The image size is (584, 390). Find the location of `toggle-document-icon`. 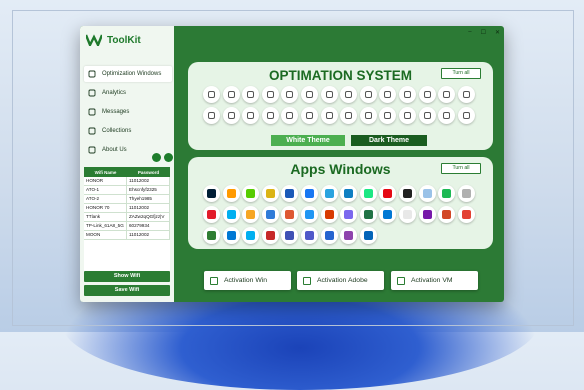

toggle-document-icon is located at coordinates (290, 115).